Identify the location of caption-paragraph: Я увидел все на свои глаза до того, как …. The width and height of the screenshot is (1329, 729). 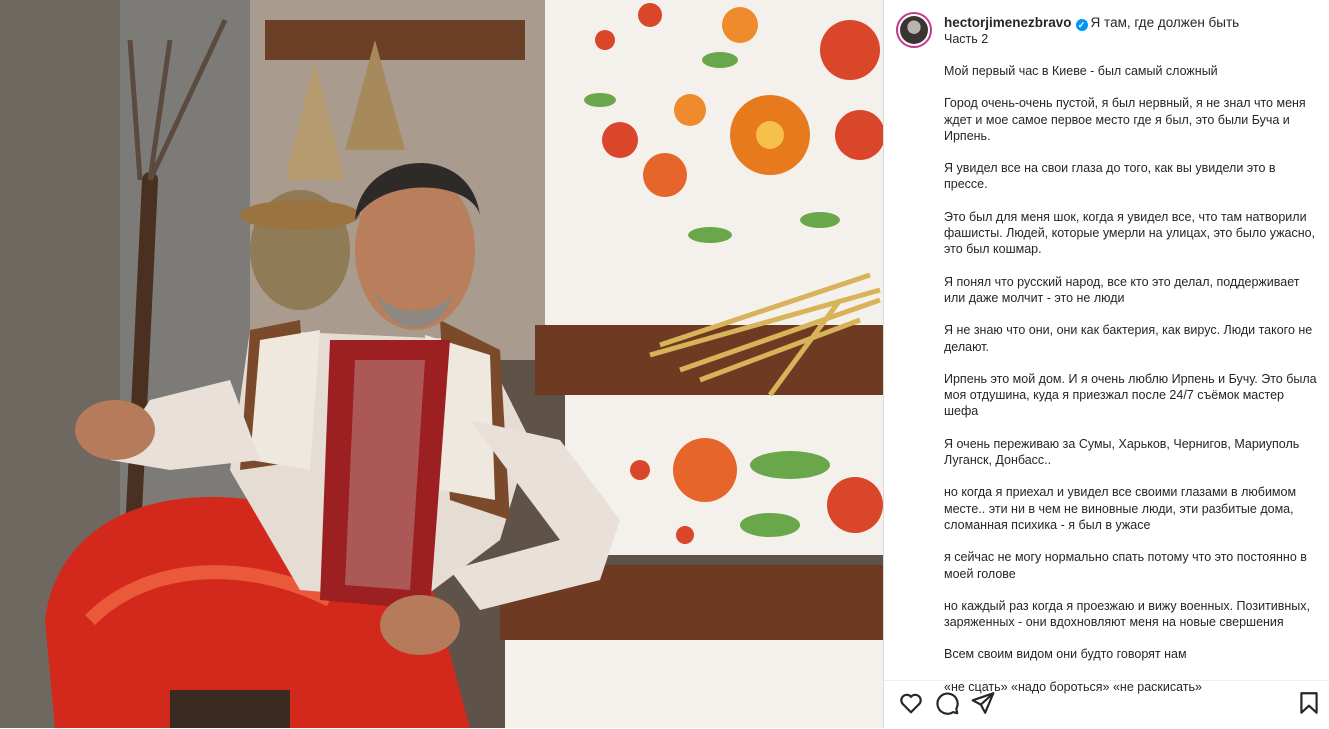
(1110, 176).